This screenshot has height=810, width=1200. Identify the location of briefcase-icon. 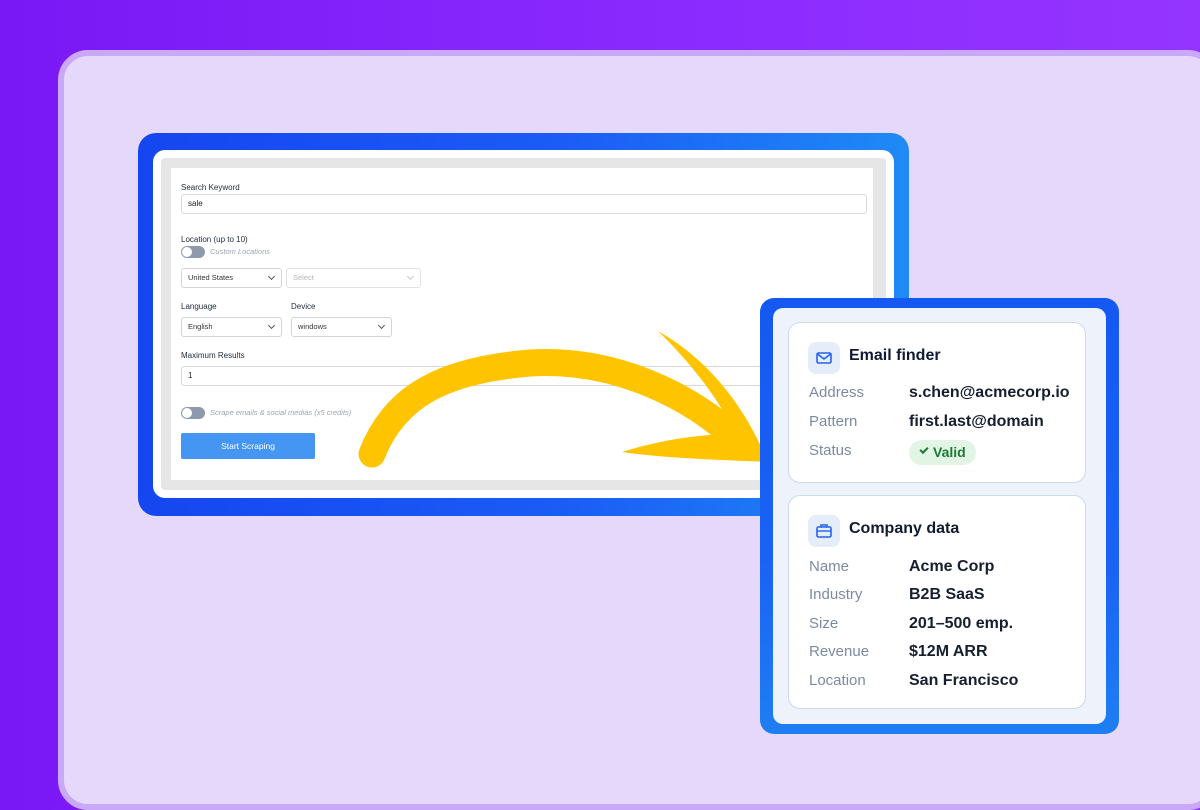
(824, 531).